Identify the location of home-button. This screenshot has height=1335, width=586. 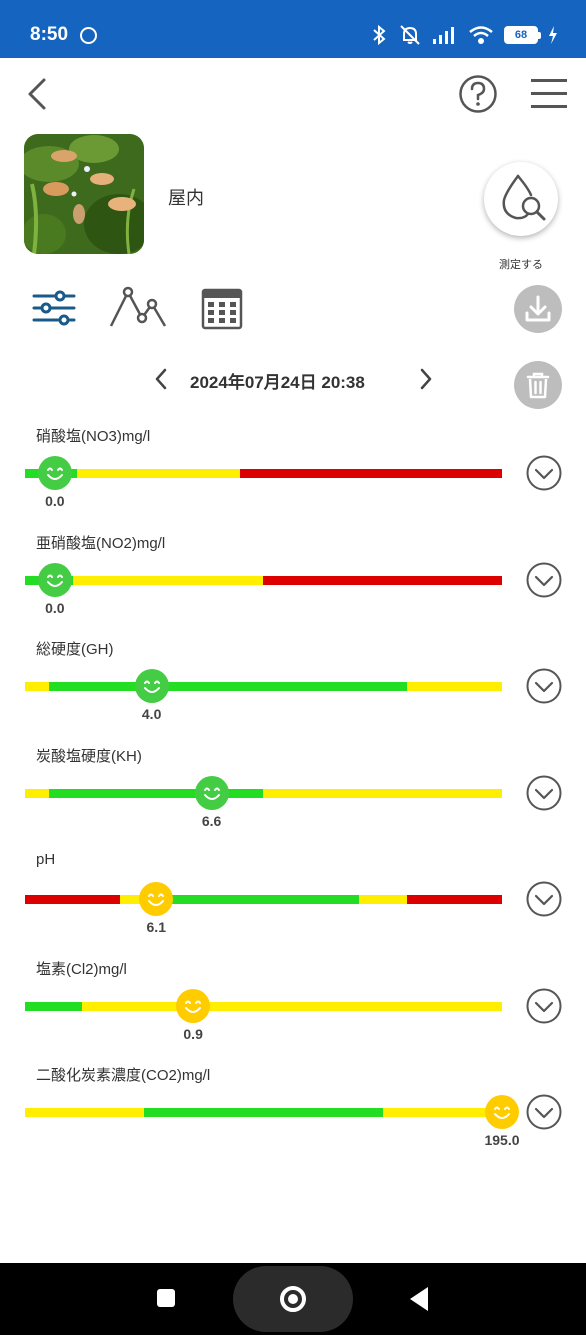
(293, 1299).